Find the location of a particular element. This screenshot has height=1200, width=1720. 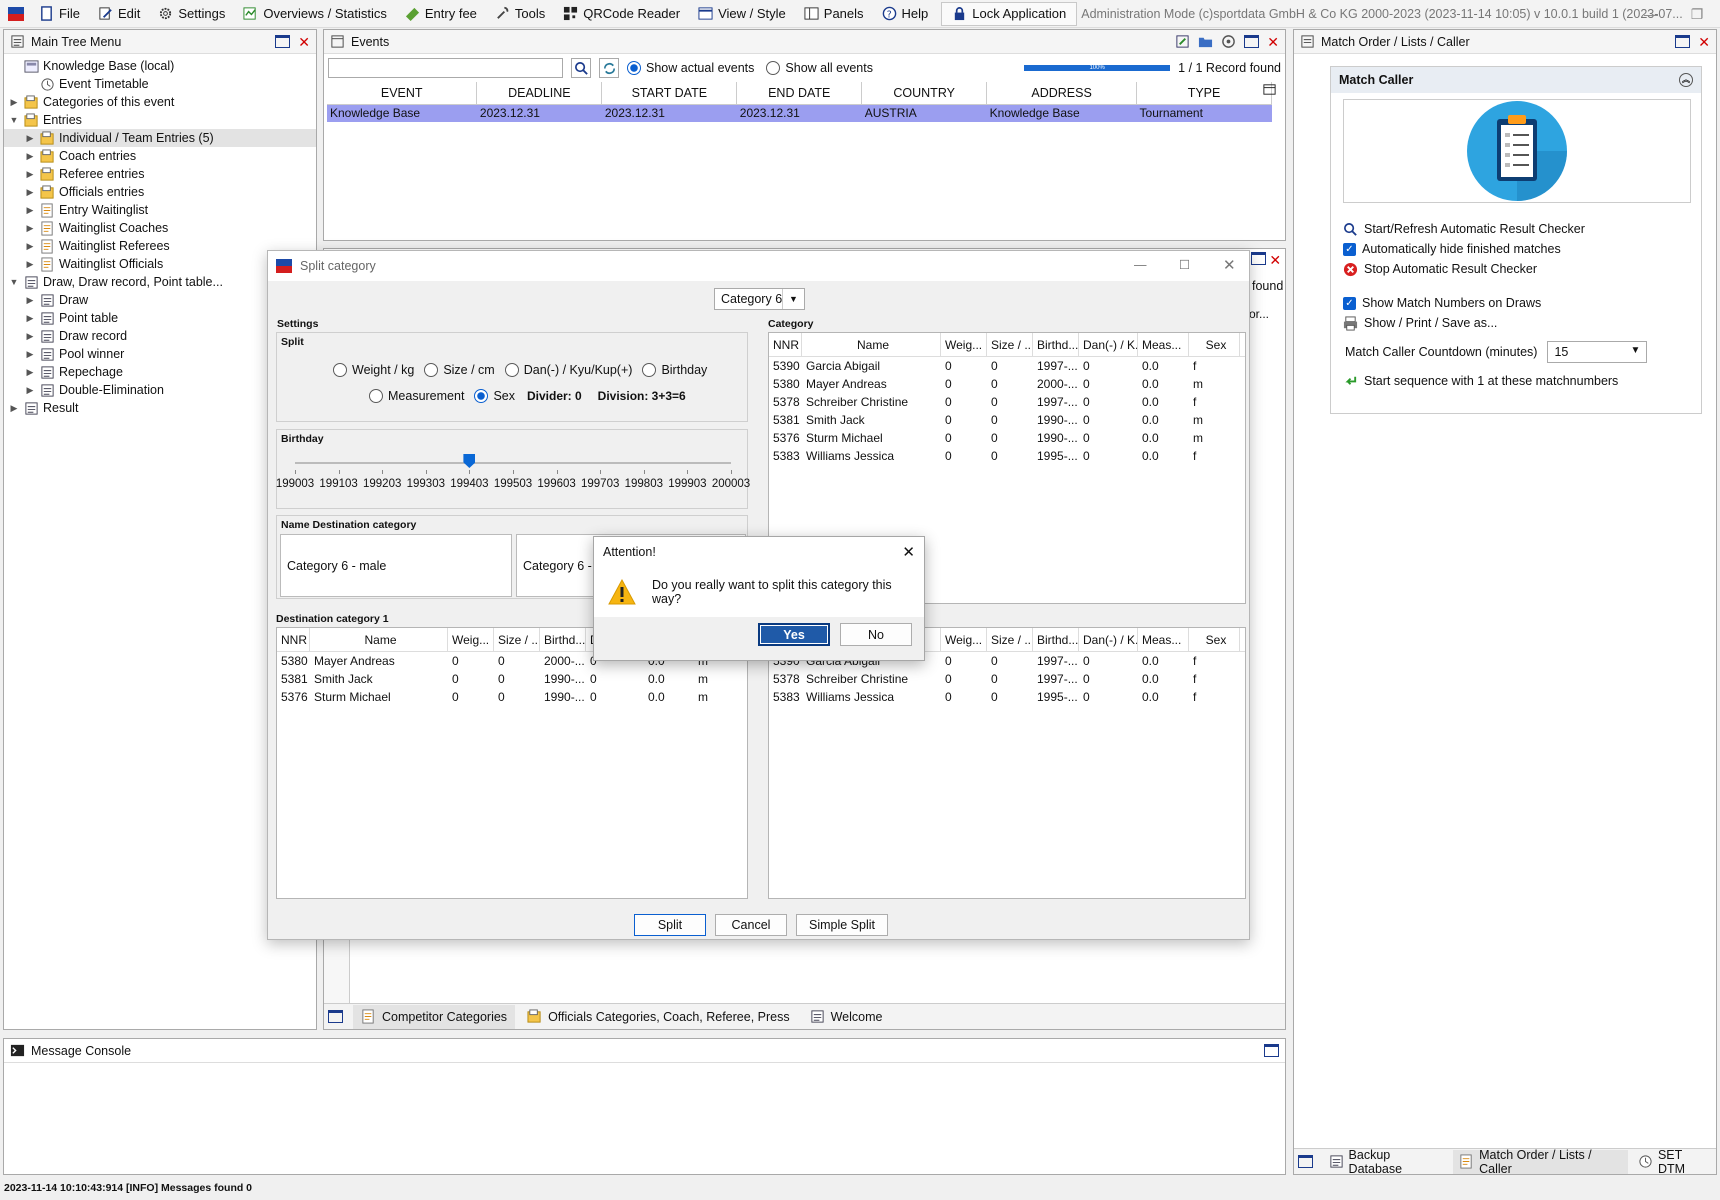

show-actual-events-radio: Show actual events is located at coordinates (690, 68).